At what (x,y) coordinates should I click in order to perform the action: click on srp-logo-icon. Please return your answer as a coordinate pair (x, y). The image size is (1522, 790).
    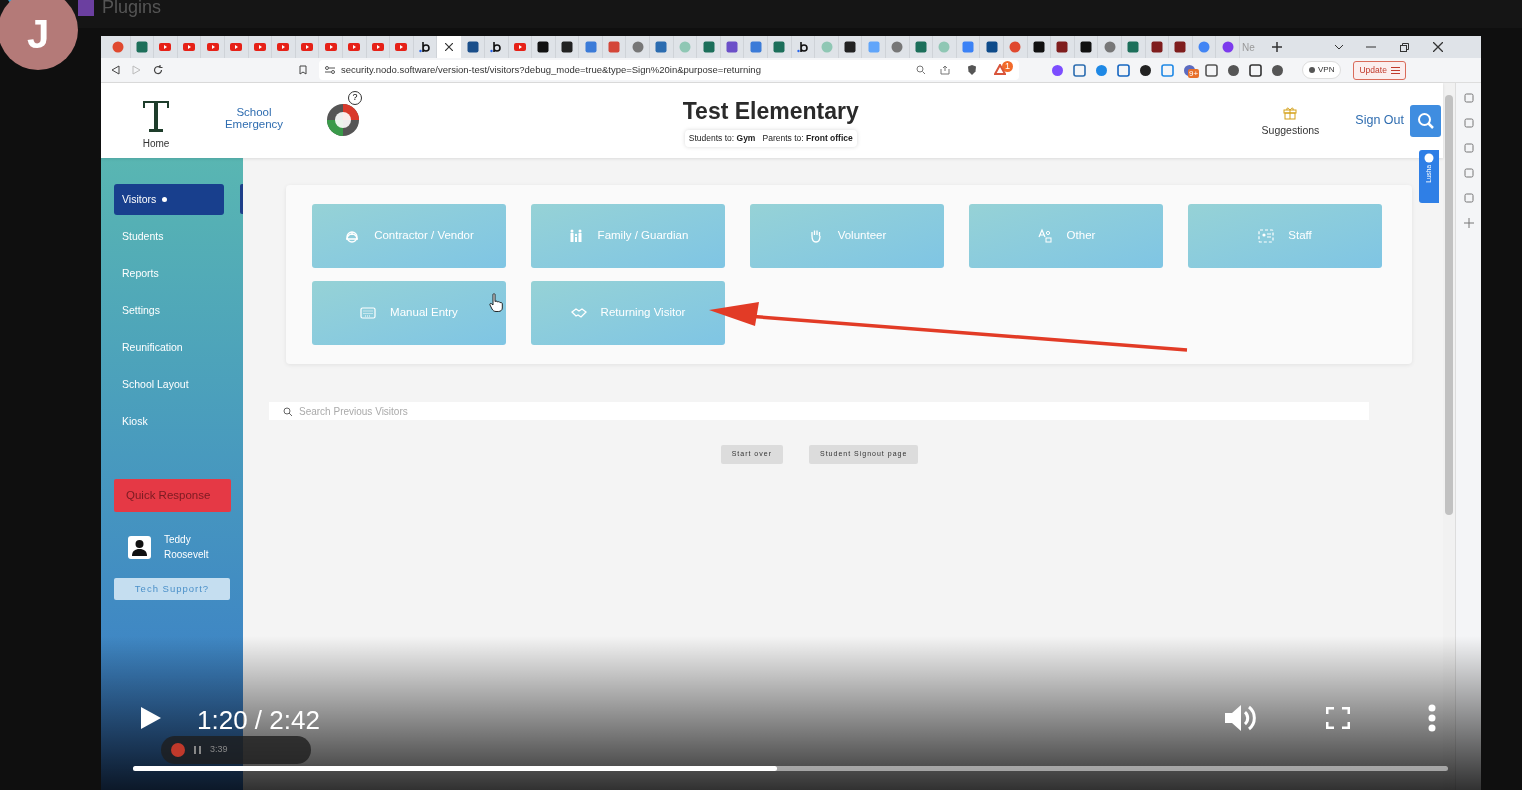
    Looking at the image, I should click on (343, 119).